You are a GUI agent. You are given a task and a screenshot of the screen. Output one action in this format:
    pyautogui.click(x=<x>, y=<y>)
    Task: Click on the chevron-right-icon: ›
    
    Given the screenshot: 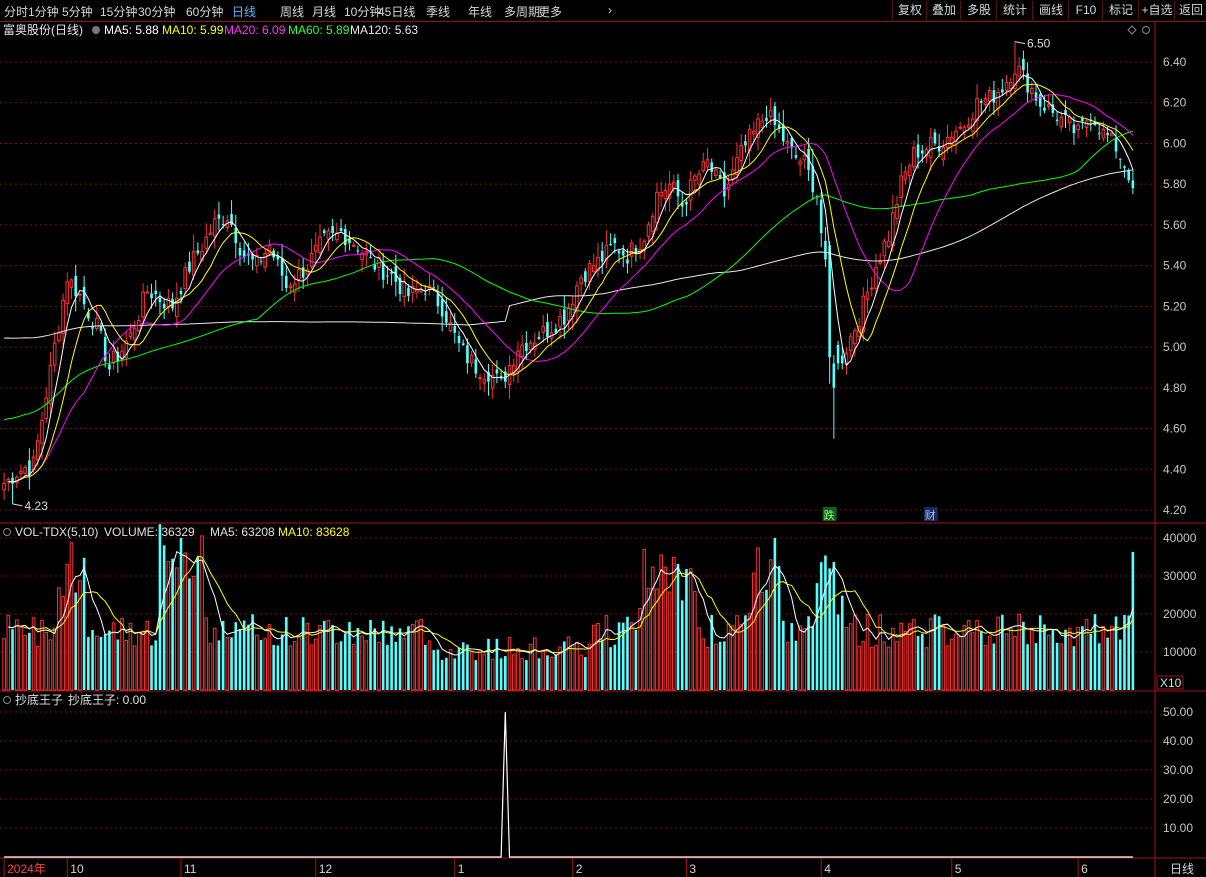 What is the action you would take?
    pyautogui.click(x=610, y=10)
    